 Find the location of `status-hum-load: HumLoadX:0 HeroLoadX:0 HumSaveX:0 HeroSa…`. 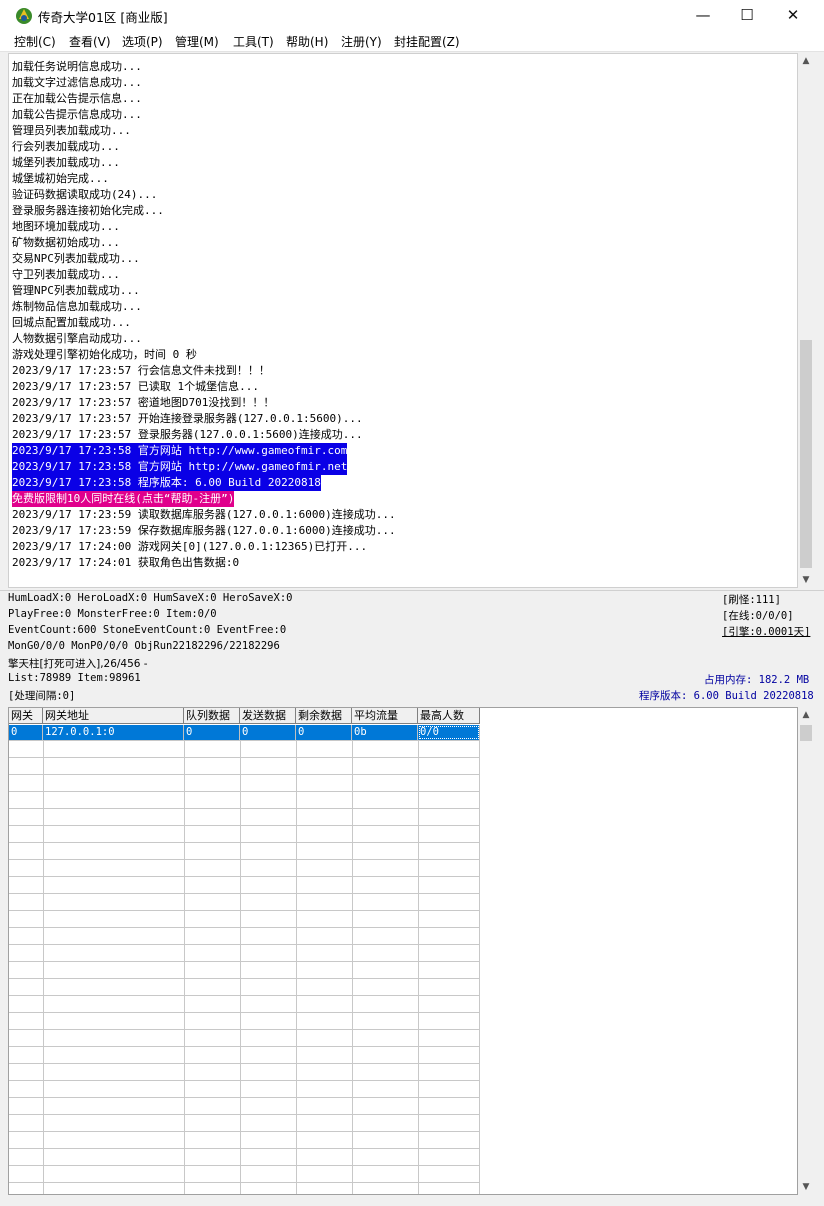

status-hum-load: HumLoadX:0 HeroLoadX:0 HumSaveX:0 HeroSa… is located at coordinates (150, 598).